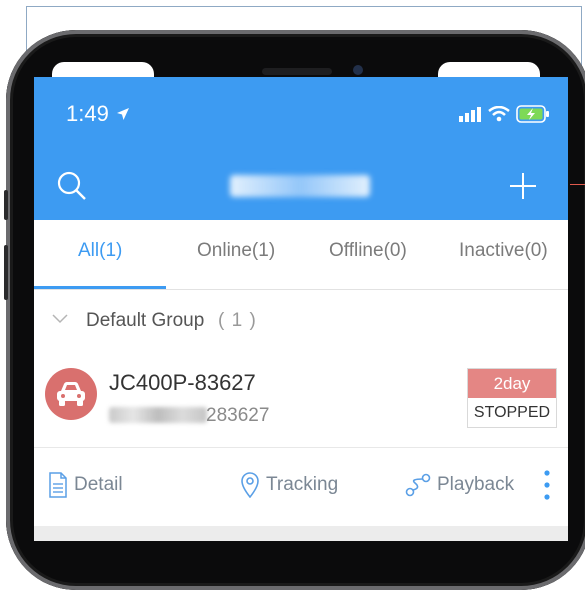 This screenshot has height=590, width=585. What do you see at coordinates (145, 320) in the screenshot?
I see `group-name: Default Group` at bounding box center [145, 320].